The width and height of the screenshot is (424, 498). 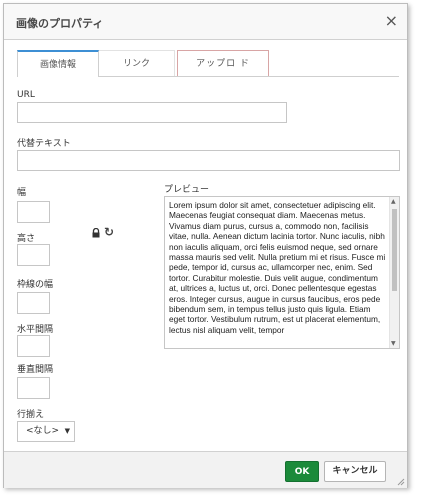 What do you see at coordinates (302, 471) in the screenshot?
I see `ok-button: OK` at bounding box center [302, 471].